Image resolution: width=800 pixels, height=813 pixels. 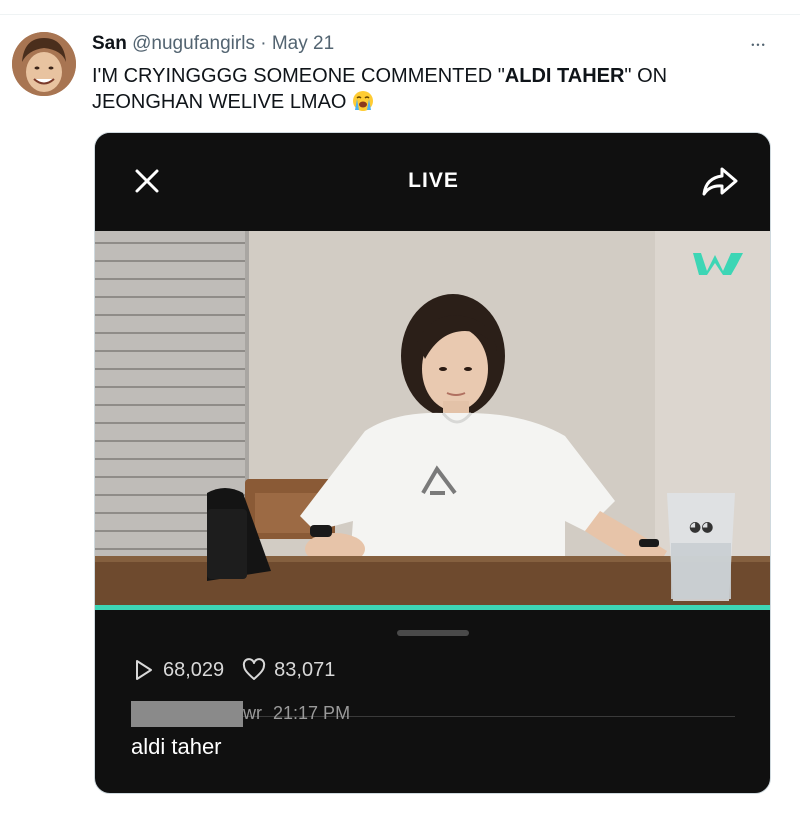 What do you see at coordinates (298, 76) in the screenshot?
I see `tweet-text-part1: I'M CRYINGGGG SOMEONE COMMENTED "` at bounding box center [298, 76].